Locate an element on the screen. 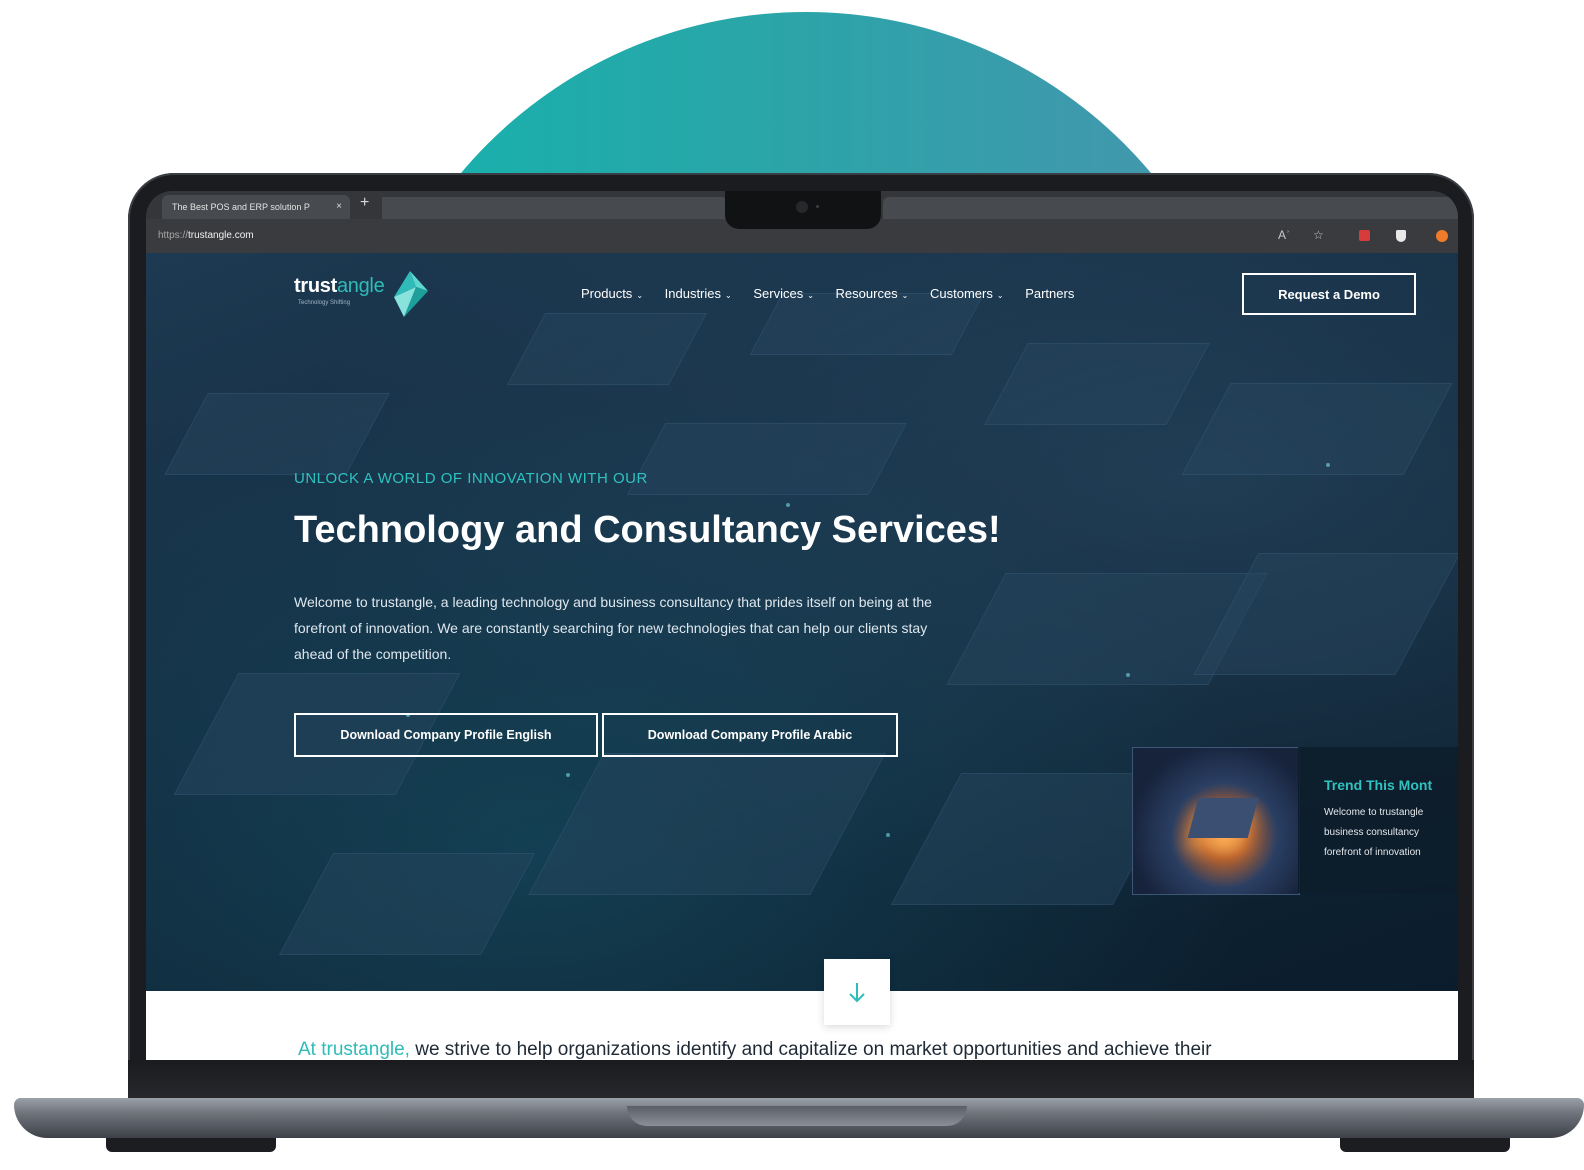 The height and width of the screenshot is (1170, 1584). nav-label: Services is located at coordinates (778, 293).